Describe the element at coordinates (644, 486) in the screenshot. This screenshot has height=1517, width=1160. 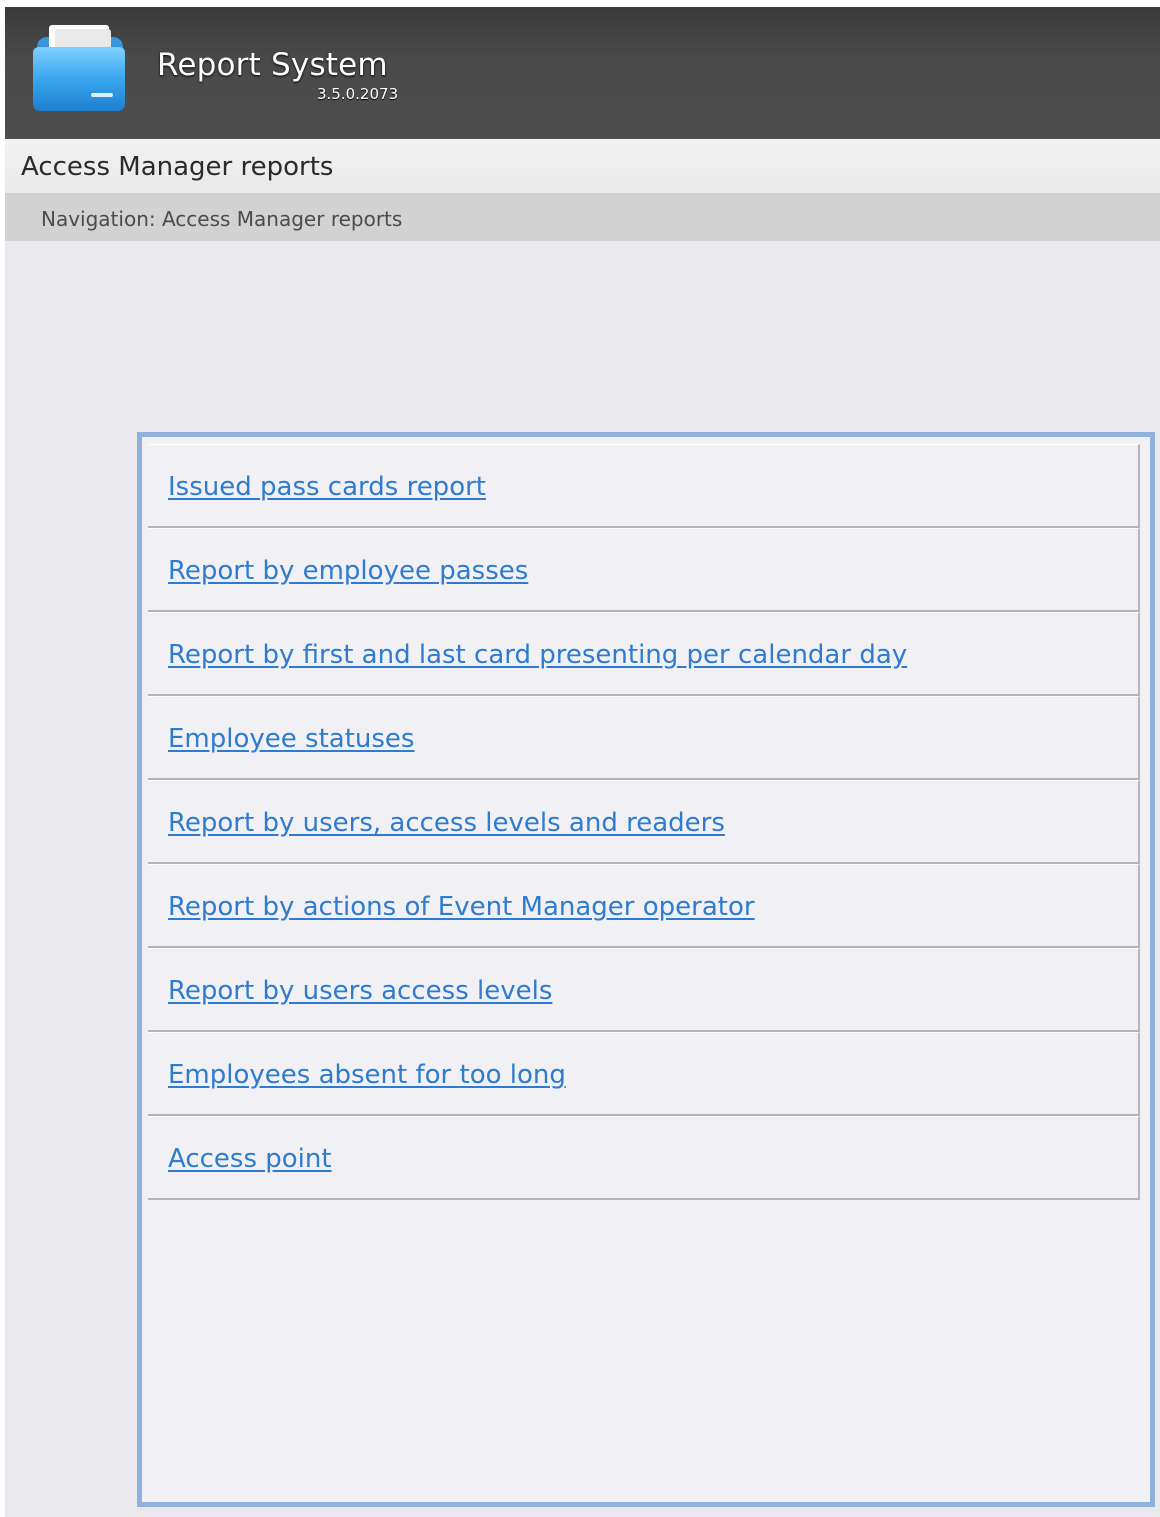
I see `list-item: Issued pass cards report` at that location.